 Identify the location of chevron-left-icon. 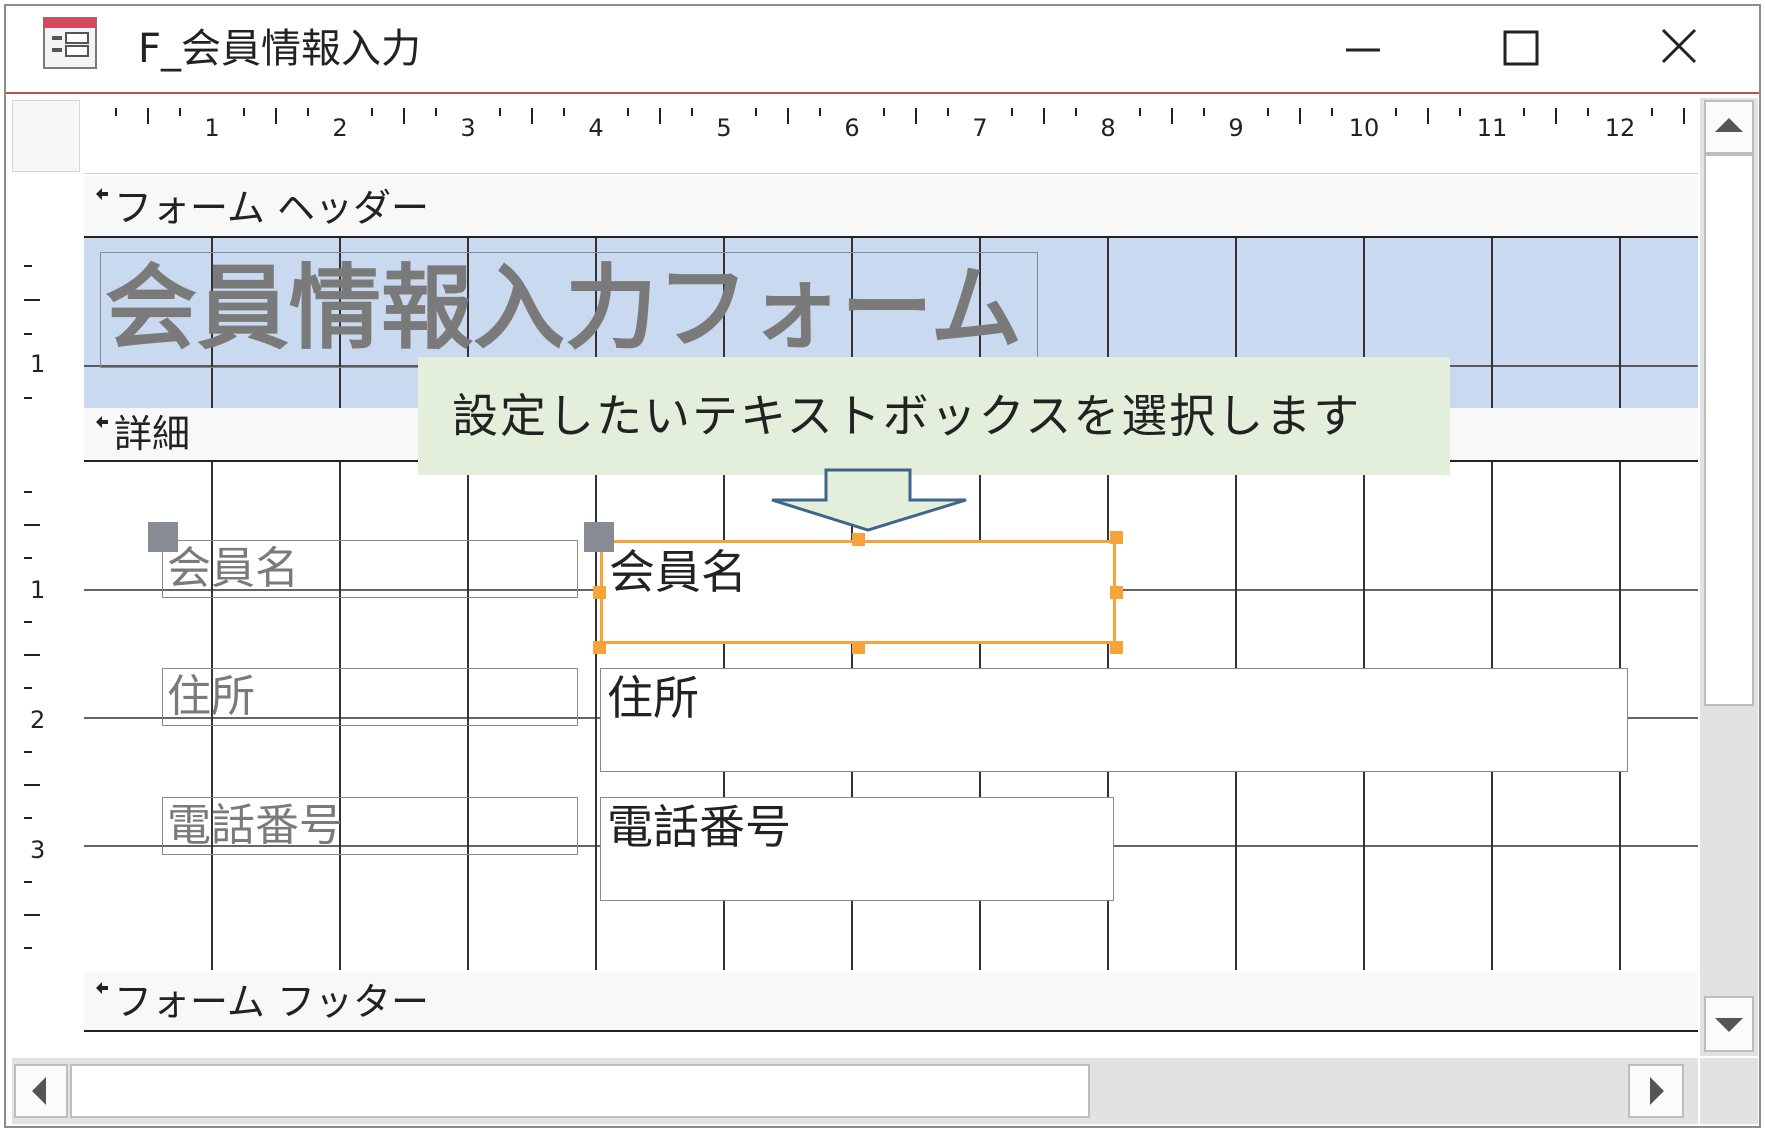
(39, 1091).